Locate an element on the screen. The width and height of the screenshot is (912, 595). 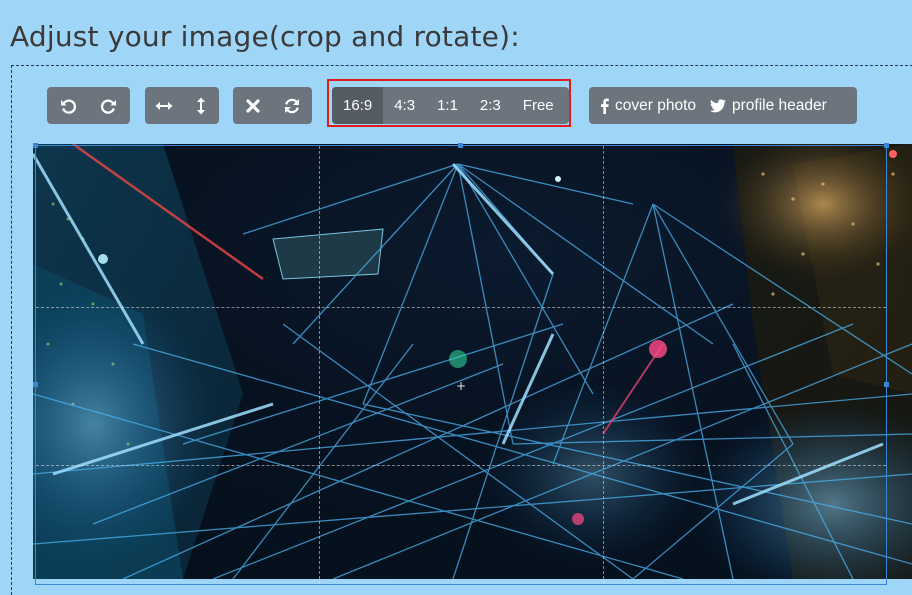
flip-vertical-button is located at coordinates (200, 105).